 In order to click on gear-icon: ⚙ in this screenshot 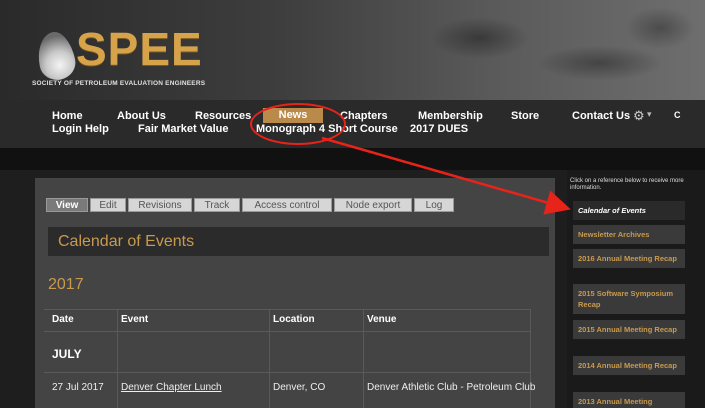, I will do `click(639, 116)`.